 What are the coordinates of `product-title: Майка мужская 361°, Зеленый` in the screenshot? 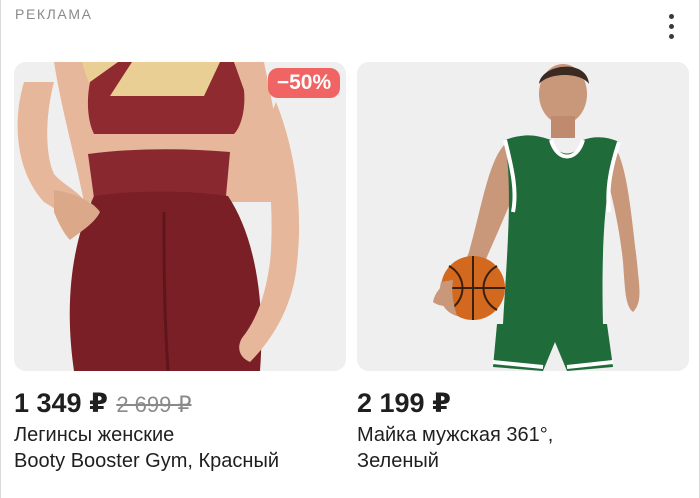 It's located at (523, 448).